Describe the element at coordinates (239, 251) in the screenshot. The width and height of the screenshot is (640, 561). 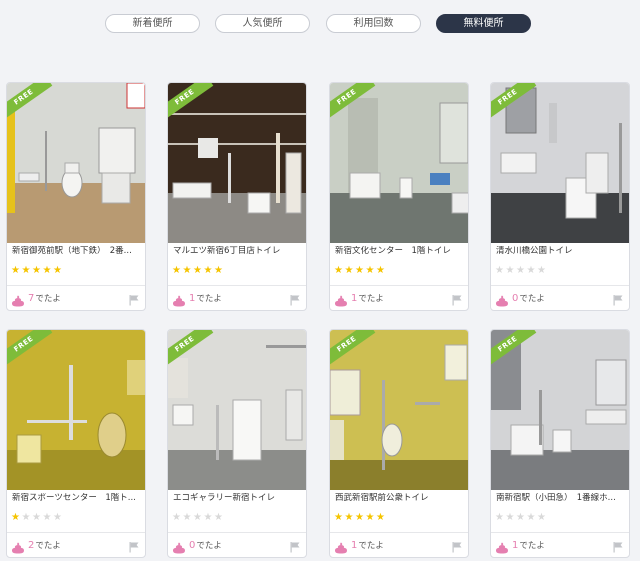
I see `toilet-name: マルエツ新宿6丁目店トイレ` at that location.